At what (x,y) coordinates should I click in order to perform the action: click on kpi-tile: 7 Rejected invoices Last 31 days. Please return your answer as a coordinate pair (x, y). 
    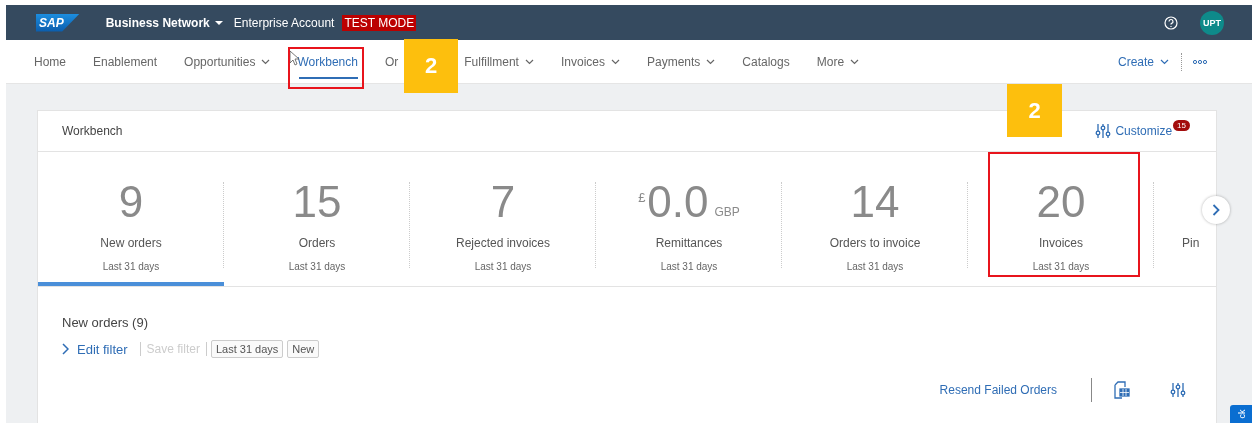
    Looking at the image, I should click on (503, 219).